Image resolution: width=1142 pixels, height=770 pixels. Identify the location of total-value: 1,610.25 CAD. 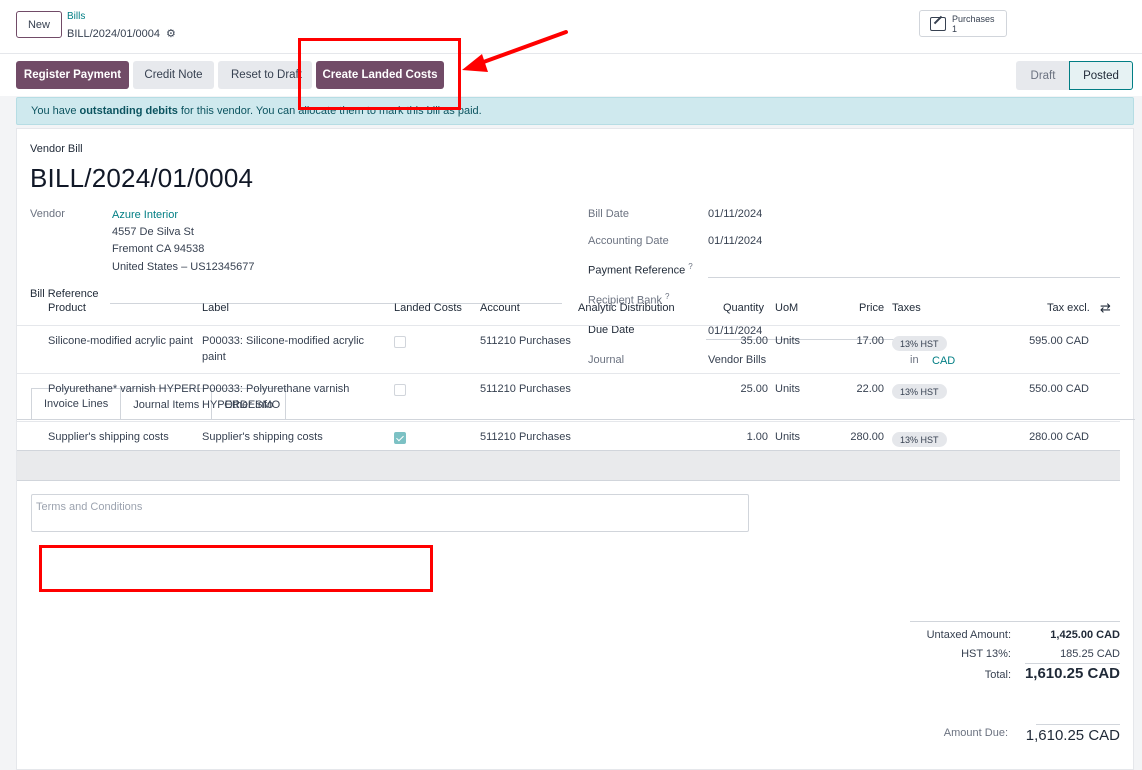
(1072, 673).